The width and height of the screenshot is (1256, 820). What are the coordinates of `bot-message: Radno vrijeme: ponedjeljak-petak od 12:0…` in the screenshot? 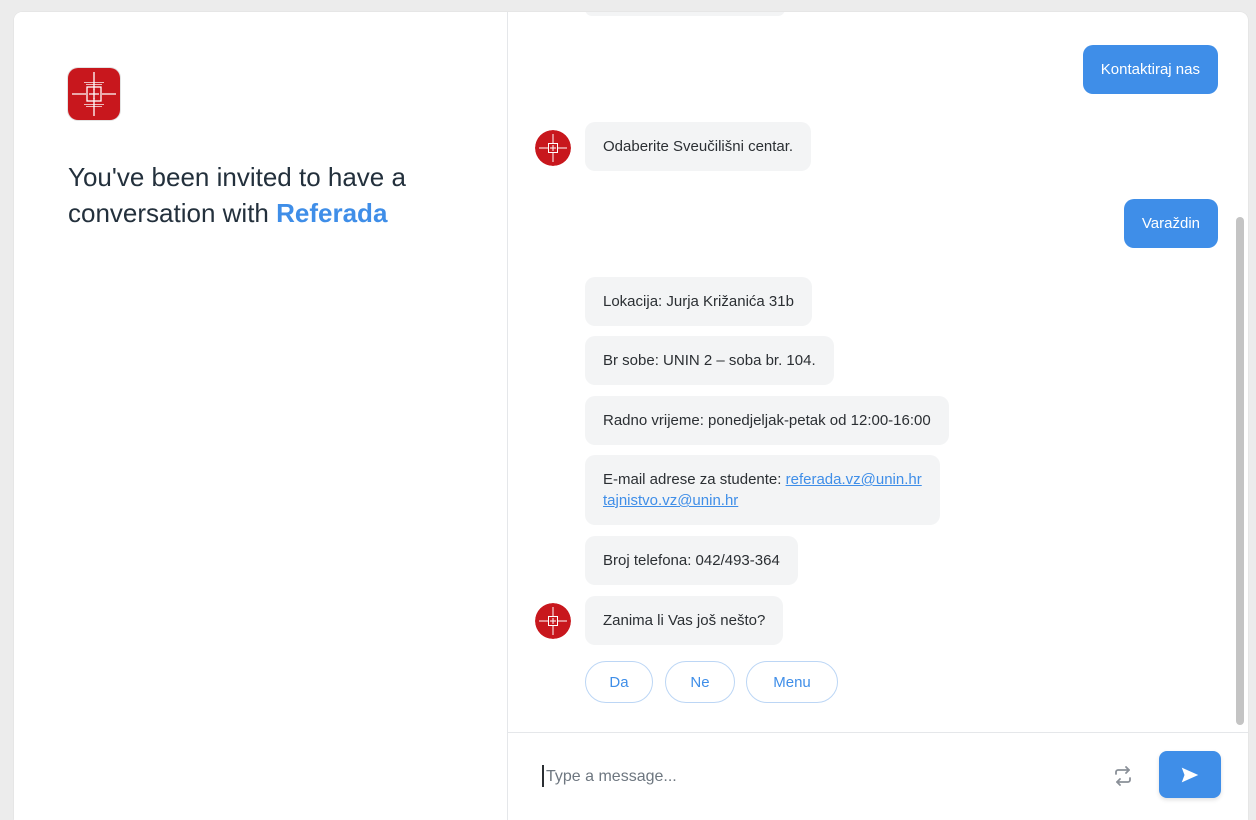 It's located at (767, 420).